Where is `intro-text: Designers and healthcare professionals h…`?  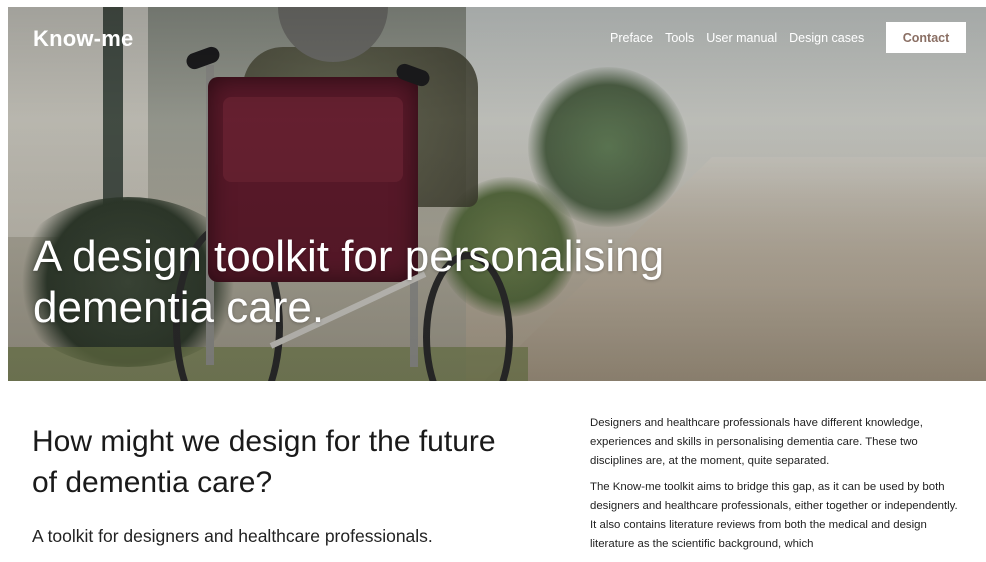 intro-text: Designers and healthcare professionals h… is located at coordinates (776, 487).